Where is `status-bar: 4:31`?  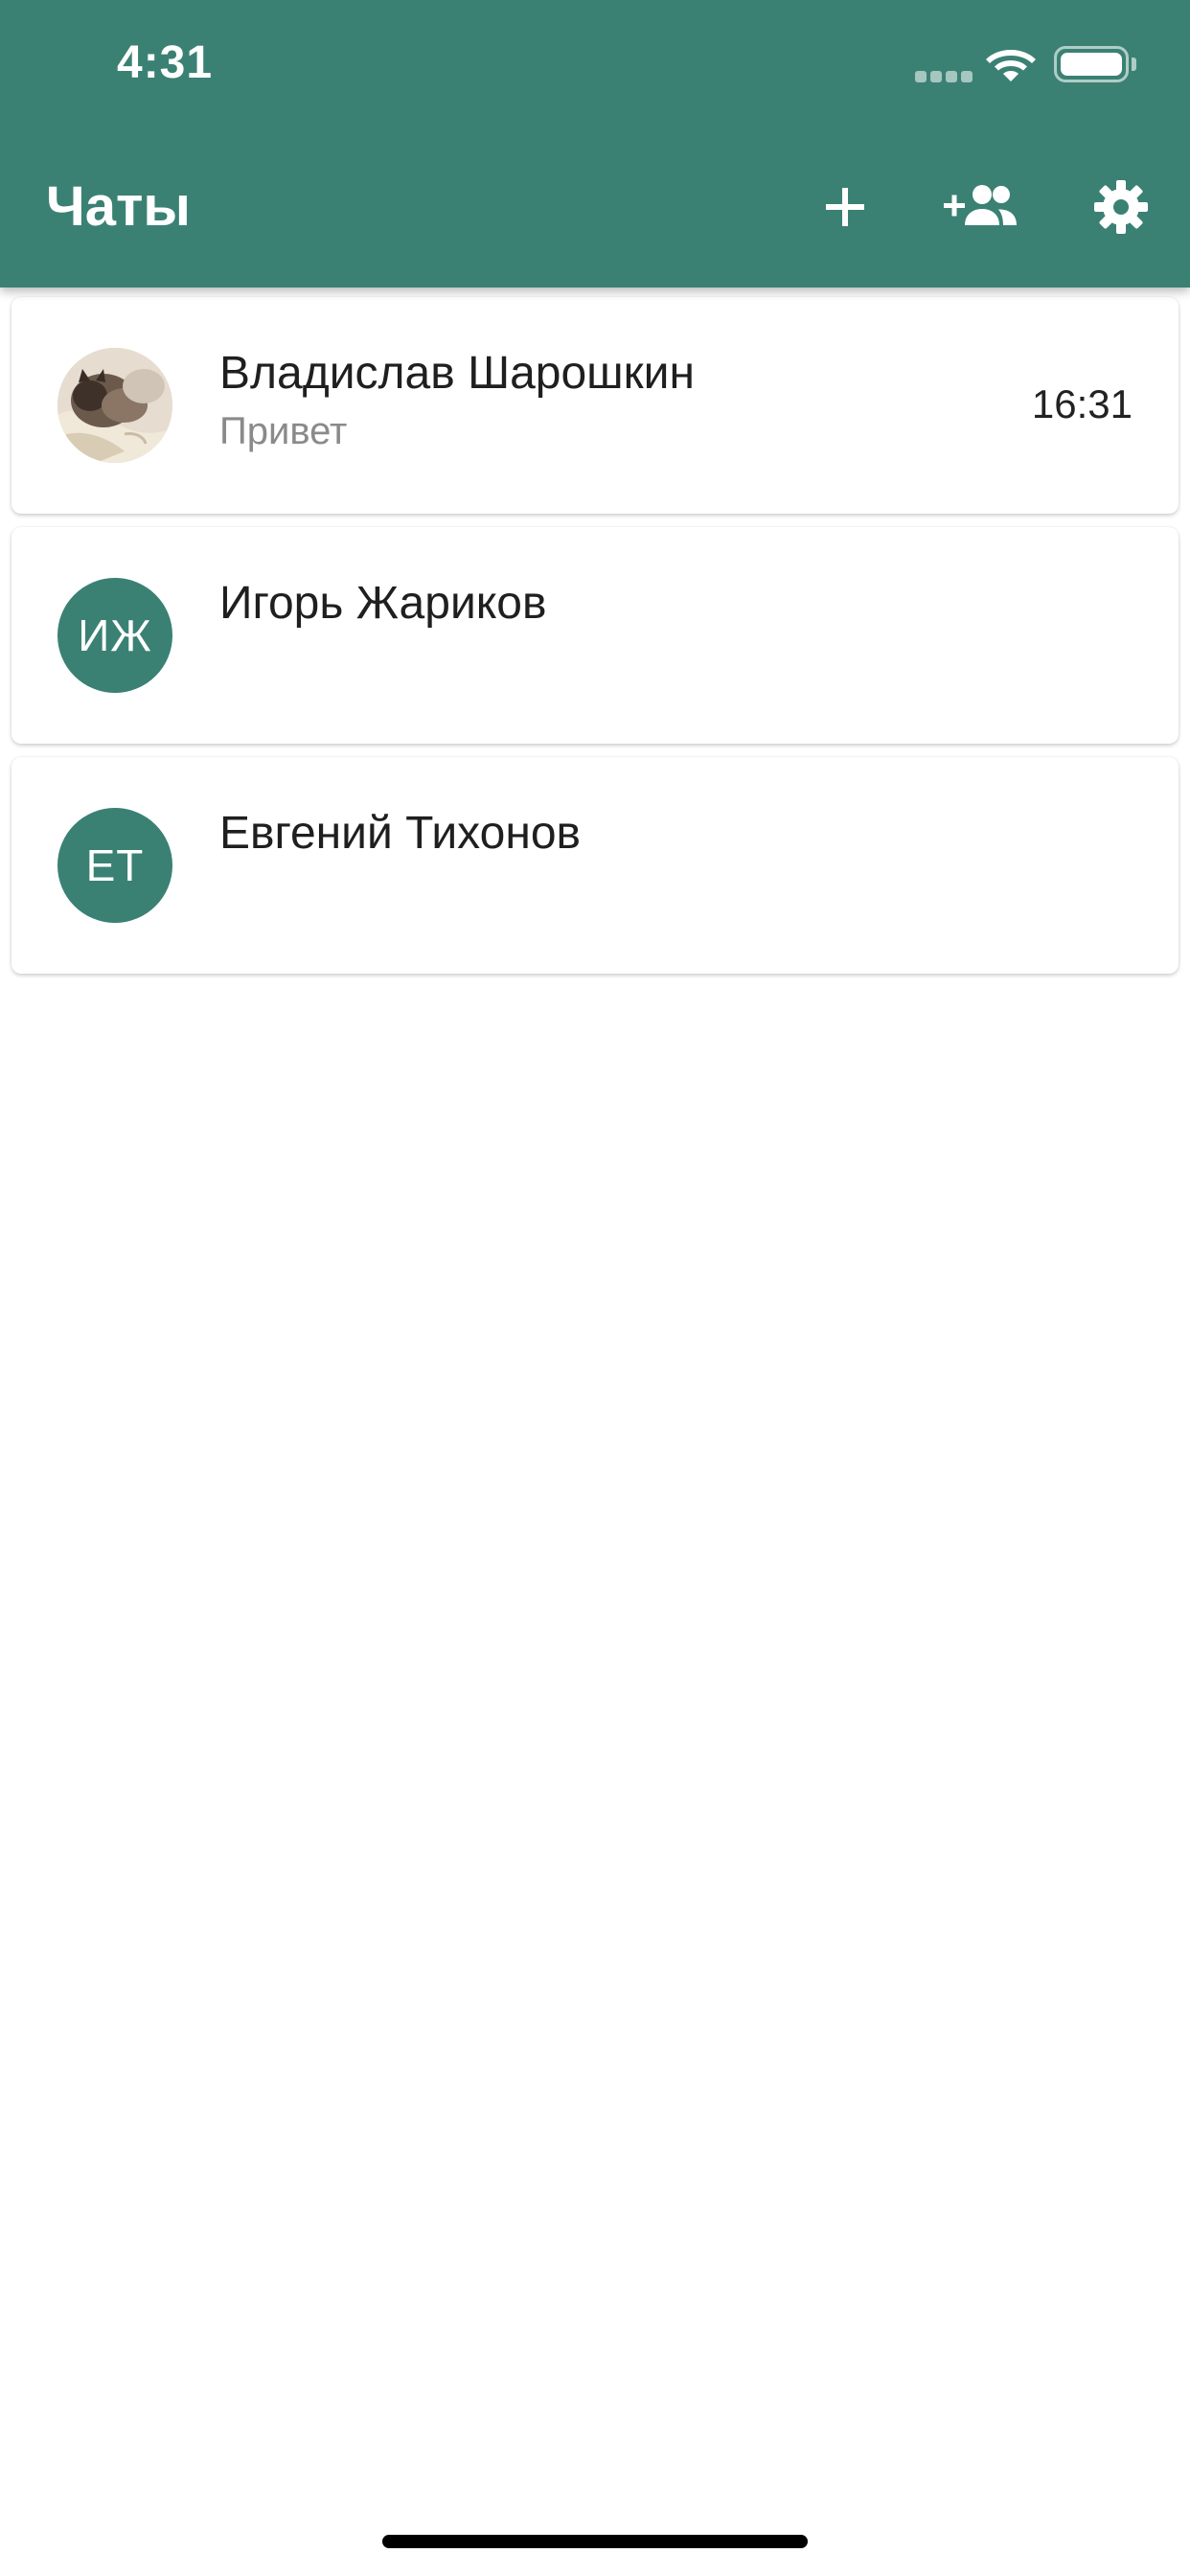 status-bar: 4:31 is located at coordinates (595, 63).